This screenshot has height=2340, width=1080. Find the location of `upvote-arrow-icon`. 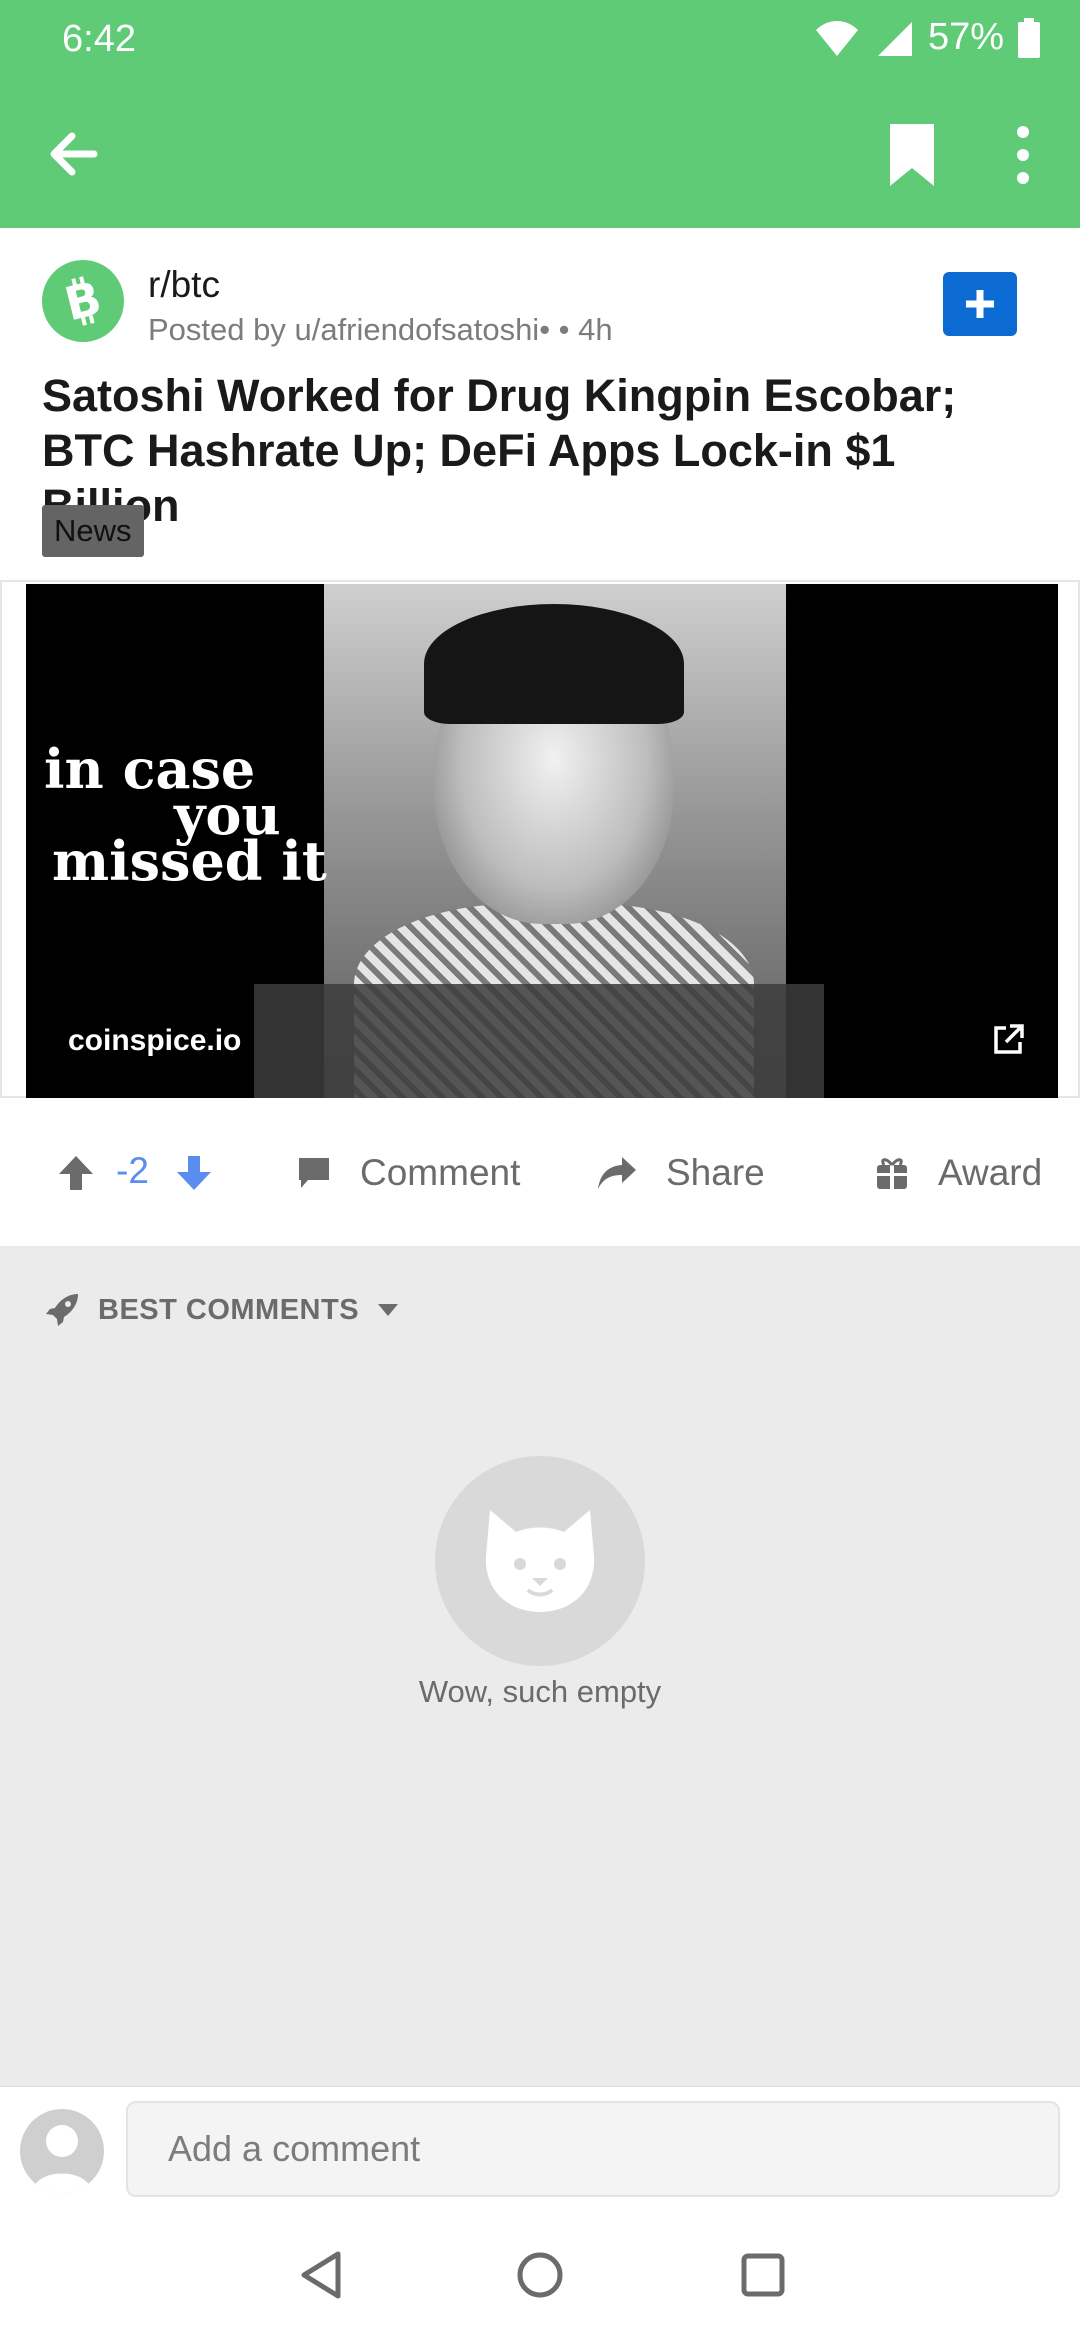

upvote-arrow-icon is located at coordinates (76, 1173).